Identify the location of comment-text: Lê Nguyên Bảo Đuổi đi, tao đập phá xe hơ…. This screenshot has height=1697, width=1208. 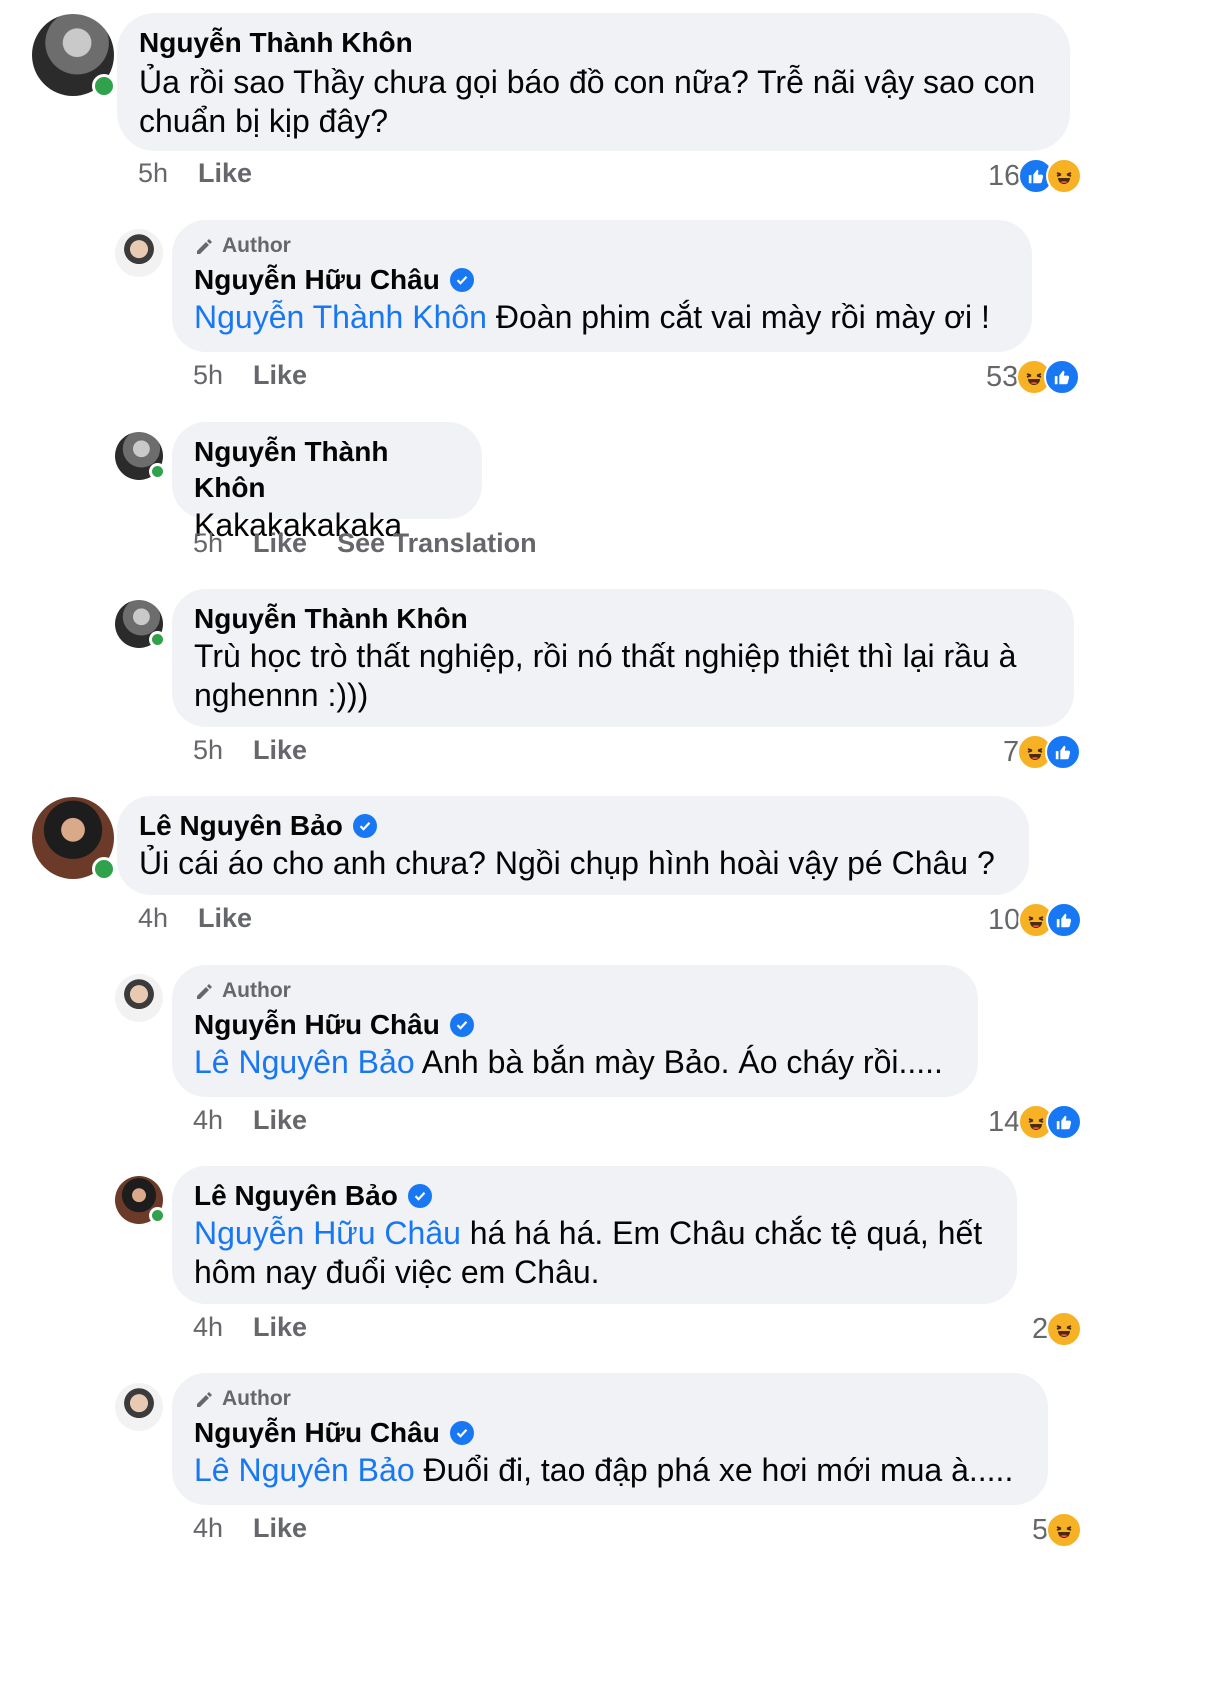
(604, 1470).